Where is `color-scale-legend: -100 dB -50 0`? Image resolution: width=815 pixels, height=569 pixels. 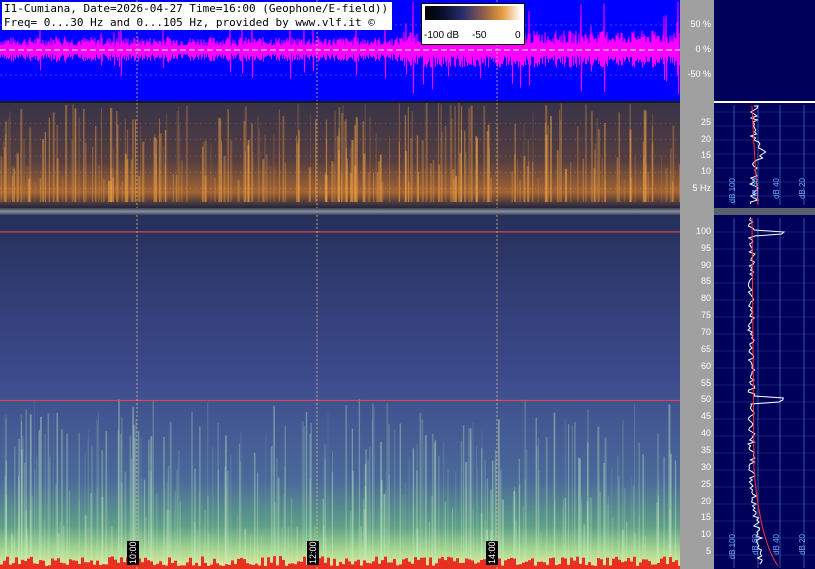
color-scale-legend: -100 dB -50 0 is located at coordinates (473, 24).